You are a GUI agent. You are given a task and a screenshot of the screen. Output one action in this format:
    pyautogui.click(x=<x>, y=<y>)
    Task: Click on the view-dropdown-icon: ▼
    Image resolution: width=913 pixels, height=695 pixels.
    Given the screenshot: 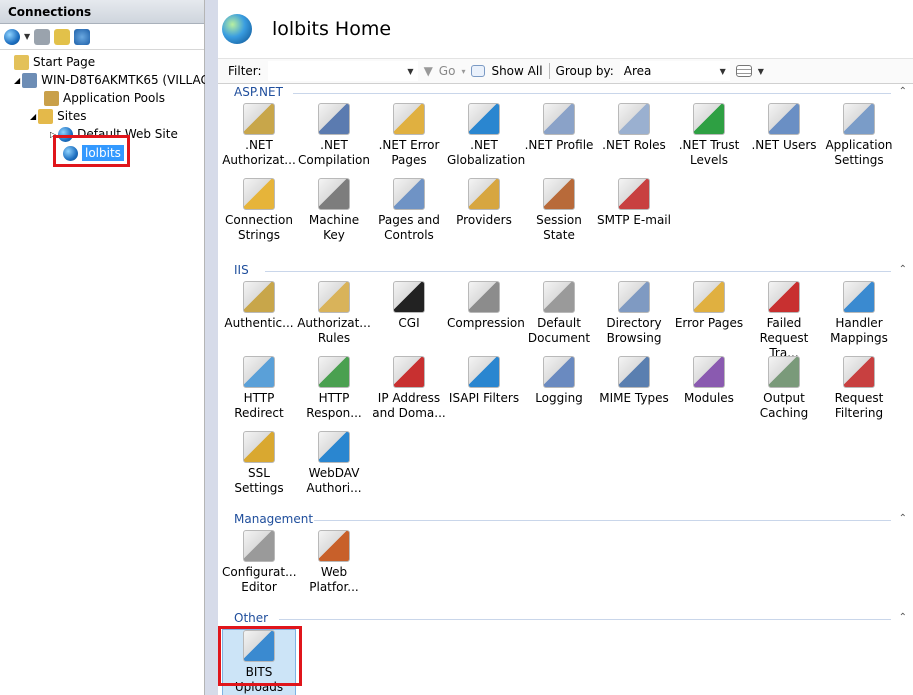 What is the action you would take?
    pyautogui.click(x=761, y=71)
    